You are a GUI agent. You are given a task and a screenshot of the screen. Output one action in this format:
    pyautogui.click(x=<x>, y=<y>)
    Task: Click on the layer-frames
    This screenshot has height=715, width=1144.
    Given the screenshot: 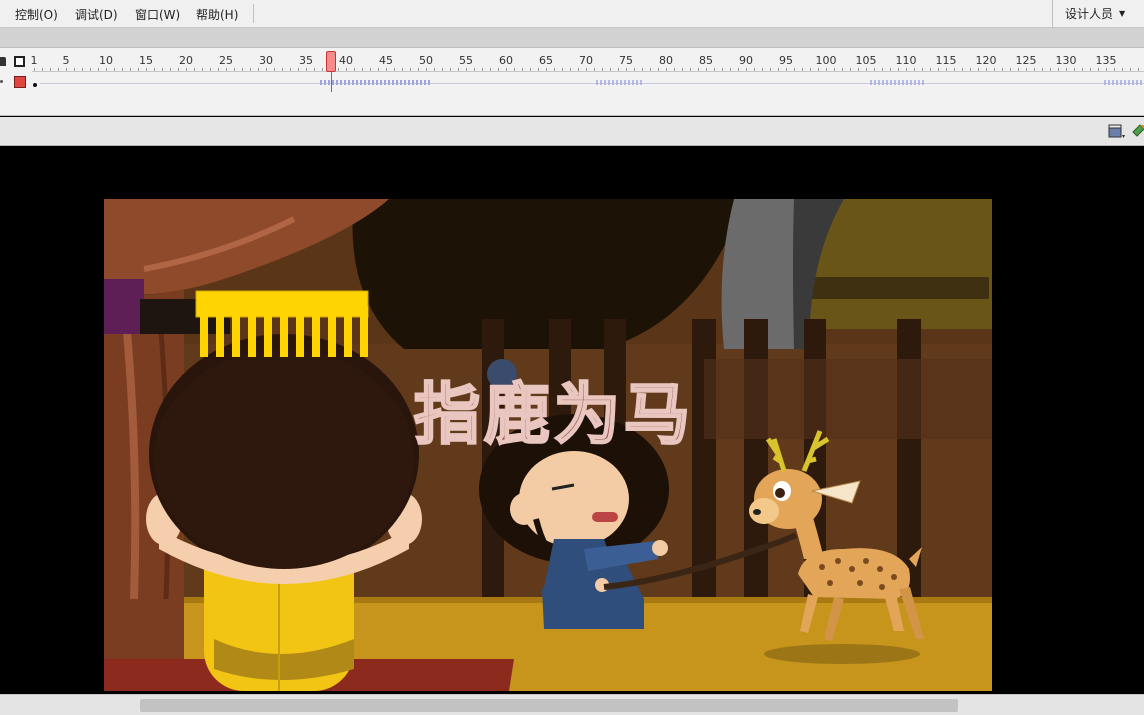 What is the action you would take?
    pyautogui.click(x=592, y=83)
    